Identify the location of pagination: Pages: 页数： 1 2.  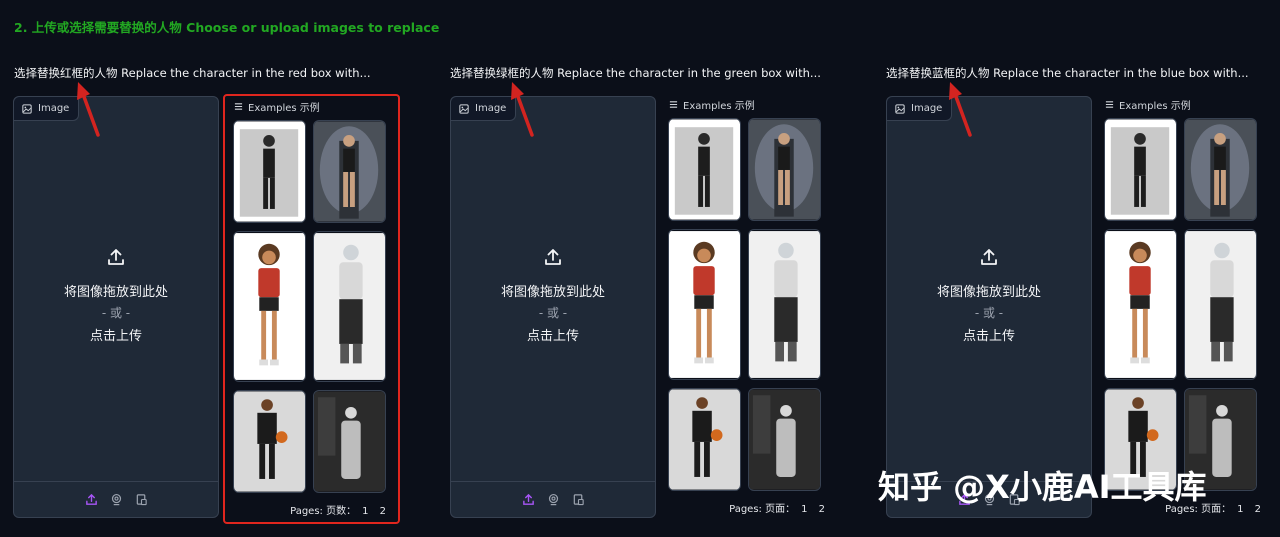
(307, 509).